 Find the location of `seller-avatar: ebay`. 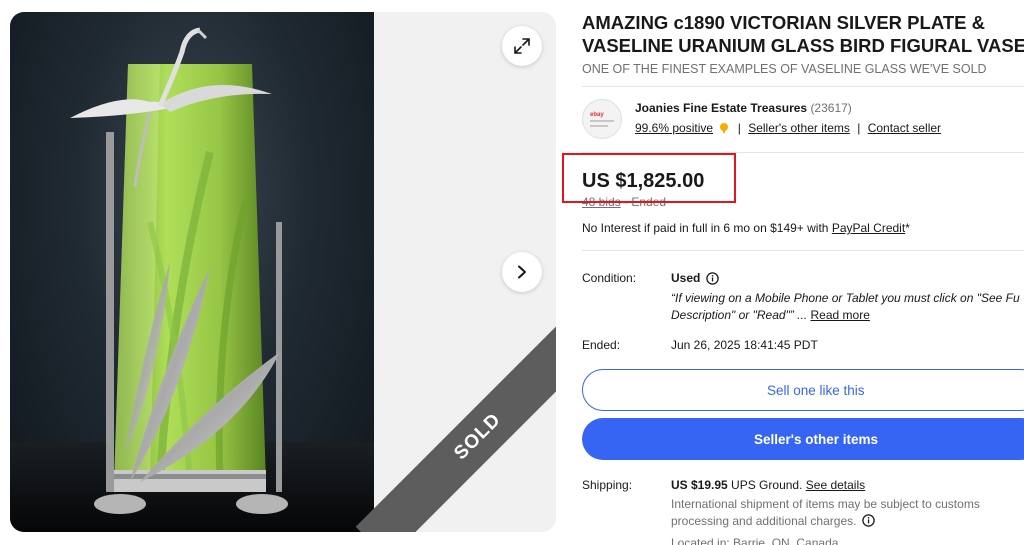

seller-avatar: ebay is located at coordinates (602, 119).